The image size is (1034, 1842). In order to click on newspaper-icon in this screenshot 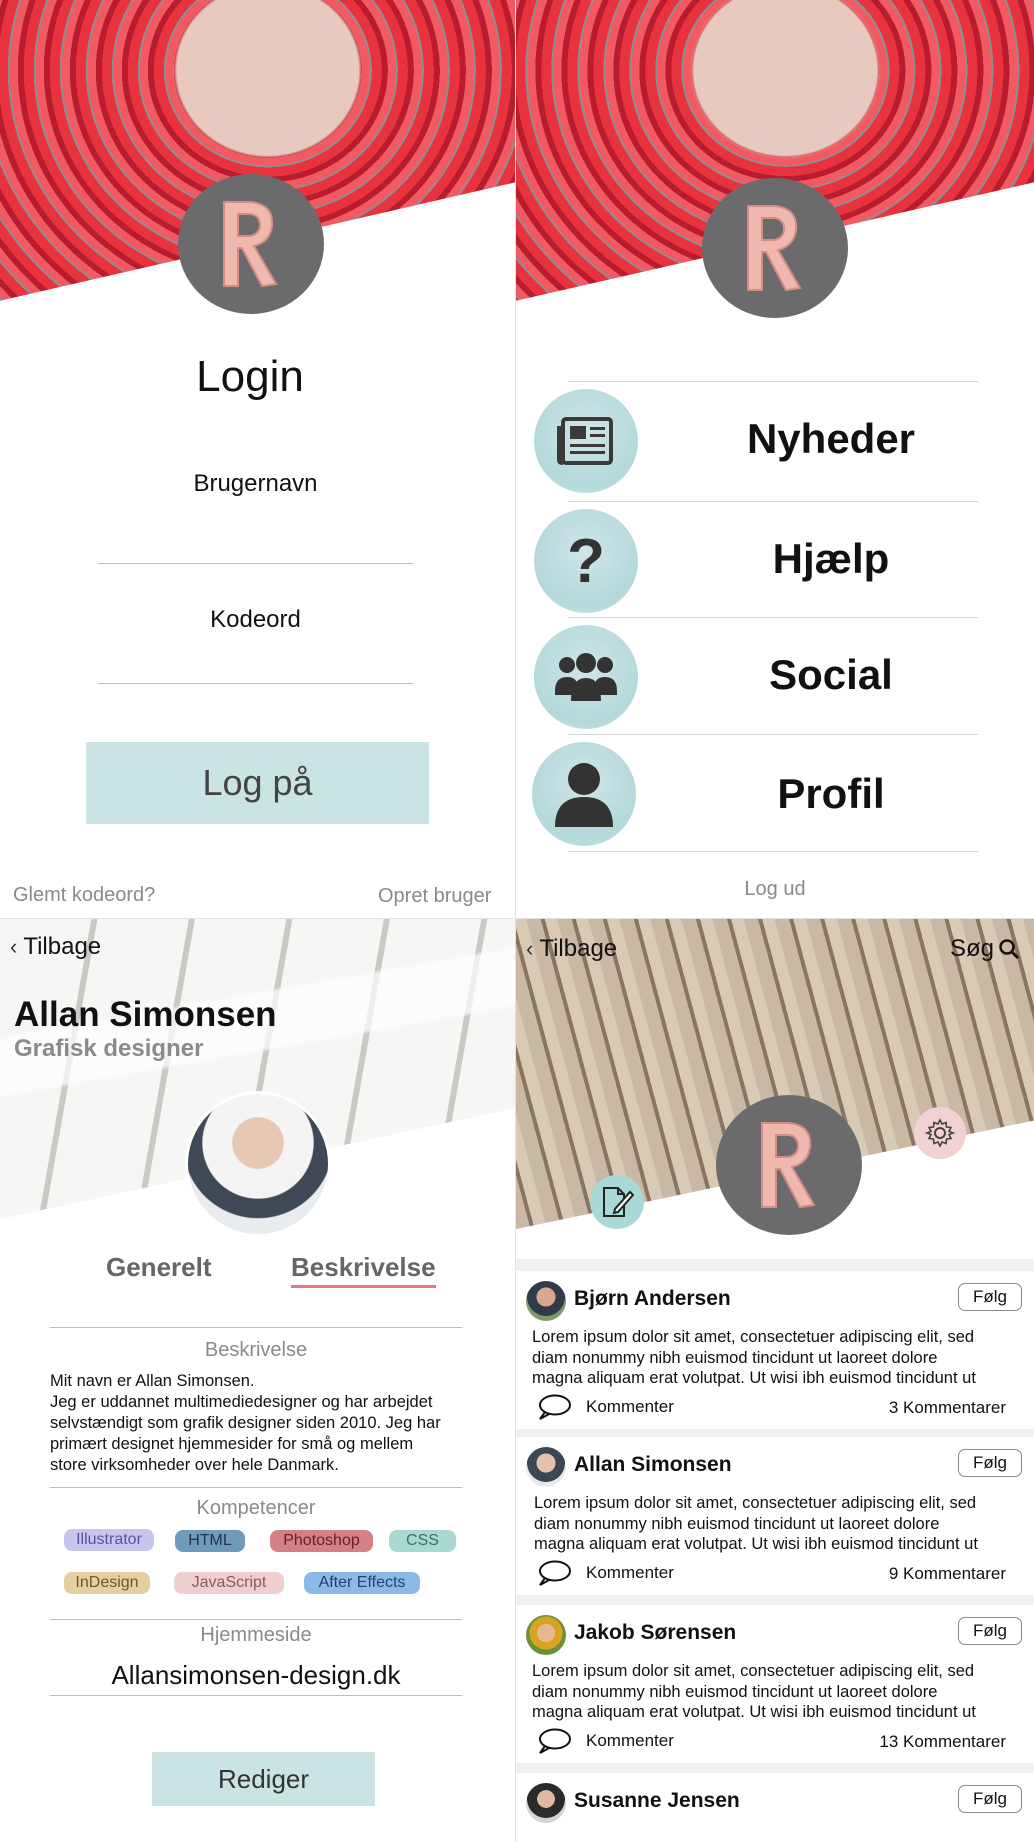, I will do `click(586, 441)`.